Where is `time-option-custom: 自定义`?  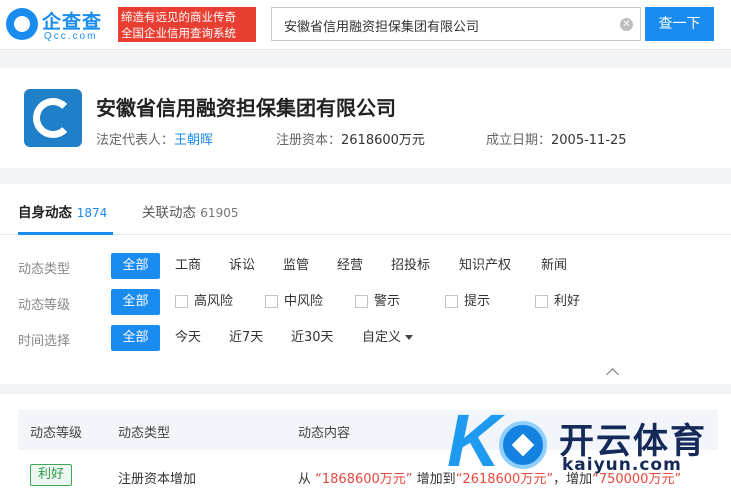
time-option-custom: 自定义 is located at coordinates (388, 338).